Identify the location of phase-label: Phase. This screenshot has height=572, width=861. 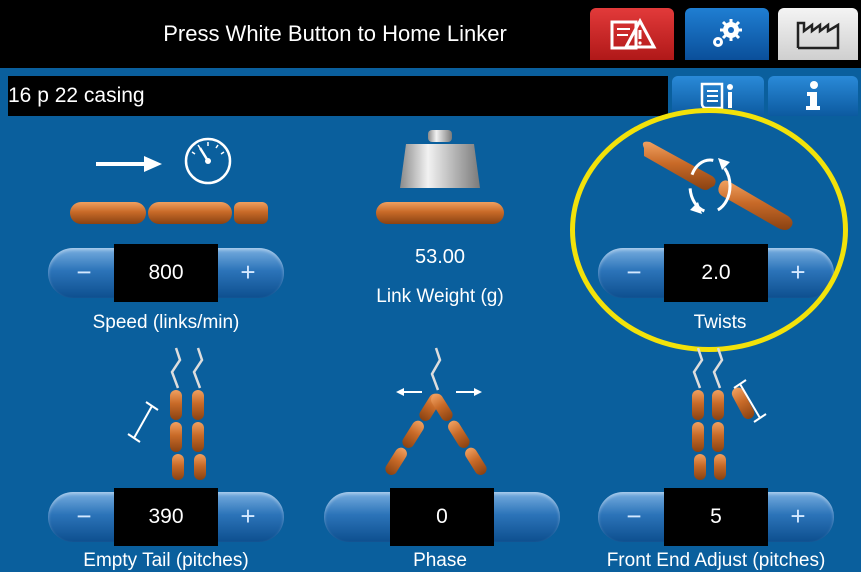
(440, 560).